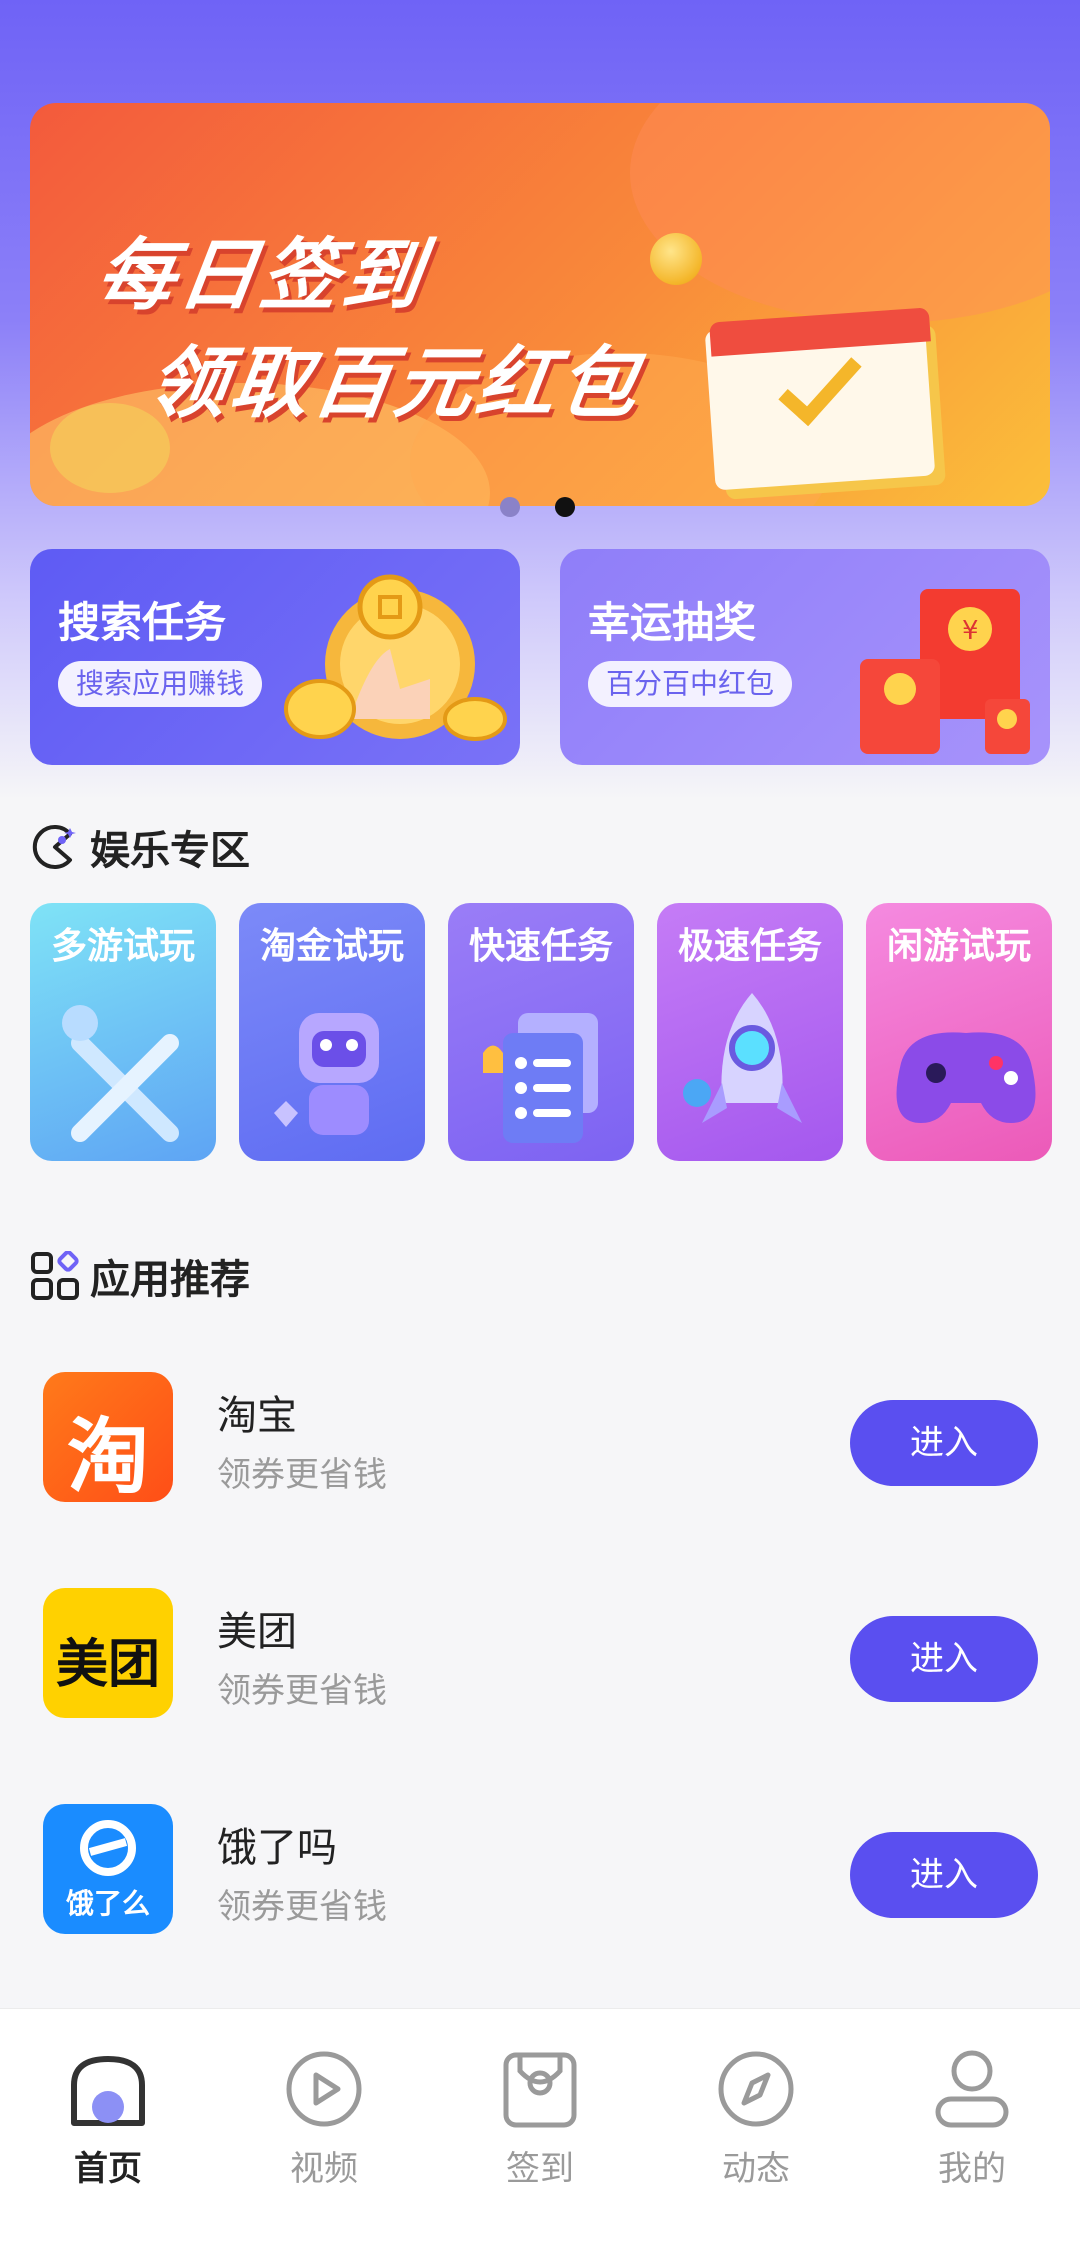 Image resolution: width=1080 pixels, height=2248 pixels. Describe the element at coordinates (261, 276) in the screenshot. I see `banner-title: 每日签到` at that location.